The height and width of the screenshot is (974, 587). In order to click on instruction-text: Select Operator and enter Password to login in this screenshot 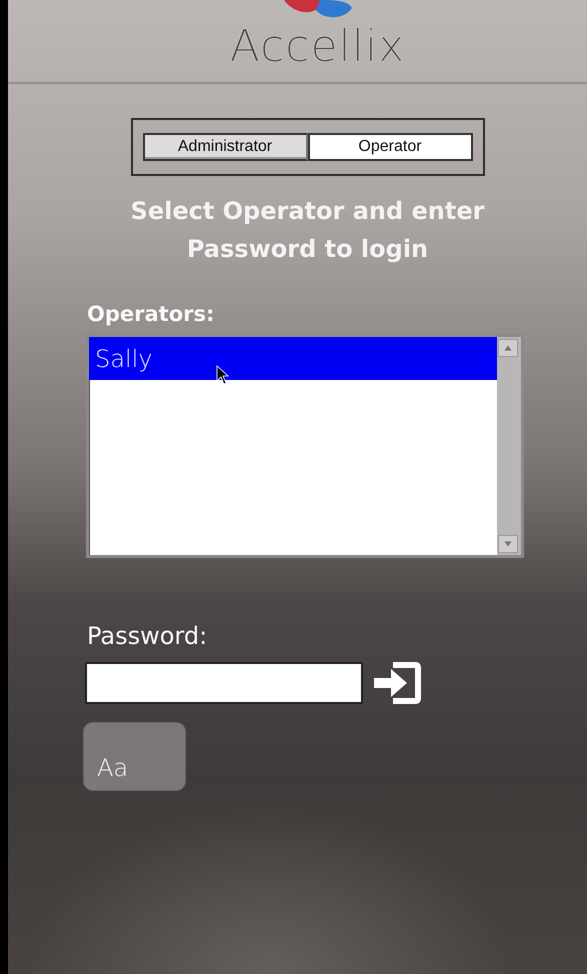, I will do `click(308, 230)`.